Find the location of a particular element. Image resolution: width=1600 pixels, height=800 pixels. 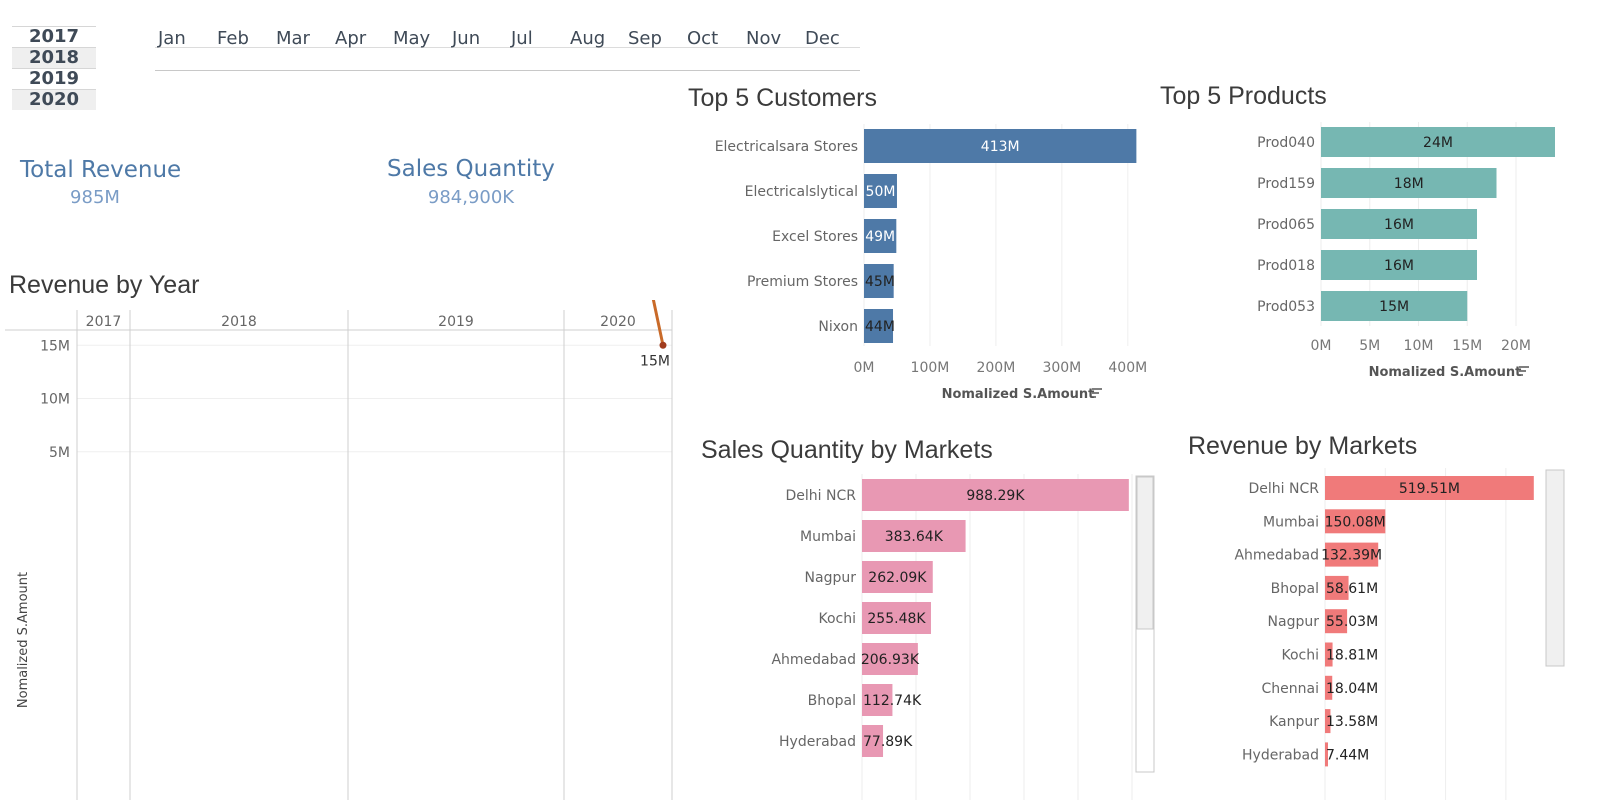

y-axis-title: Nomalized S.Amount is located at coordinates (23, 640).